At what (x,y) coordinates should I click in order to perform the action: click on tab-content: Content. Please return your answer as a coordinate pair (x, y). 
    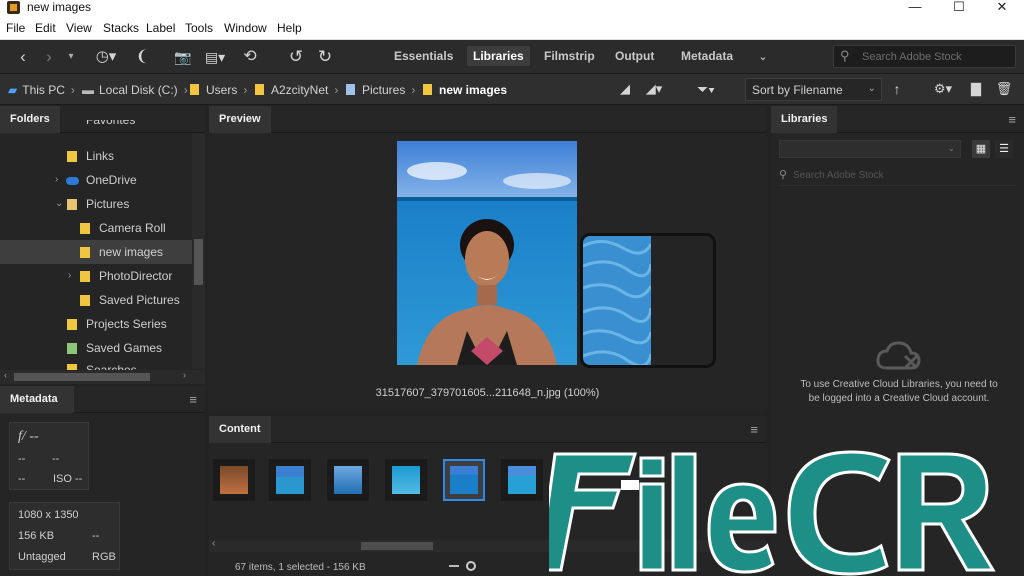
    Looking at the image, I should click on (240, 429).